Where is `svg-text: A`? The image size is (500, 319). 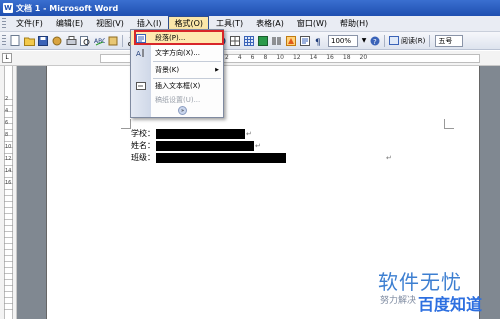 svg-text: A is located at coordinates (138, 54).